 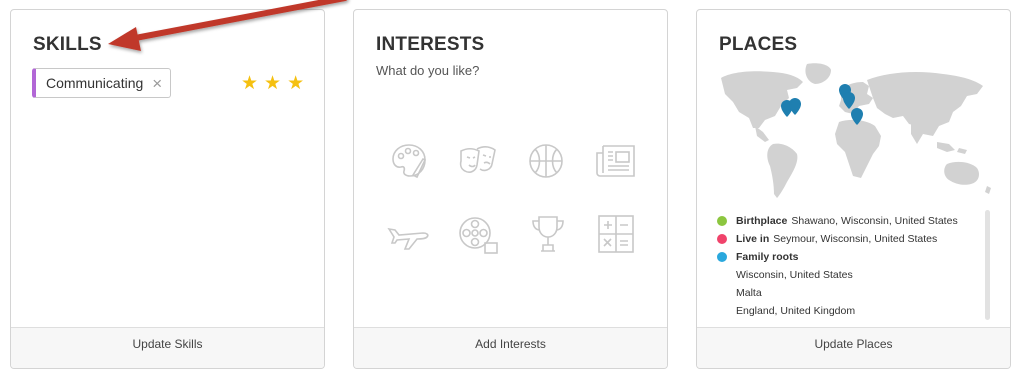 I want to click on skill-chip: Communicating ×, so click(x=102, y=83).